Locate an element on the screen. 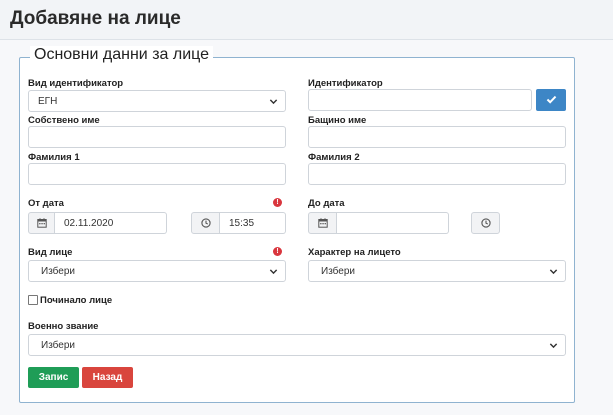 This screenshot has height=415, width=613. identifier-input is located at coordinates (420, 100).